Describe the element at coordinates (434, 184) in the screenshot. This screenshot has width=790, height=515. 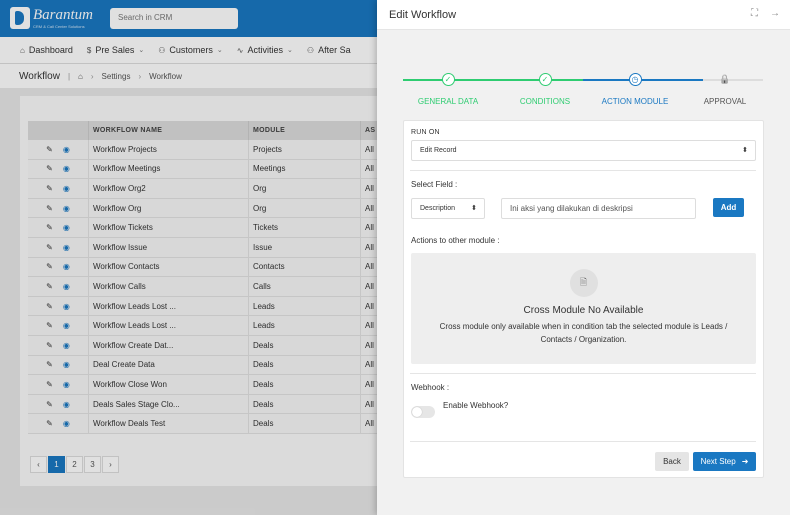
I see `select-field-label: Select Field :` at that location.